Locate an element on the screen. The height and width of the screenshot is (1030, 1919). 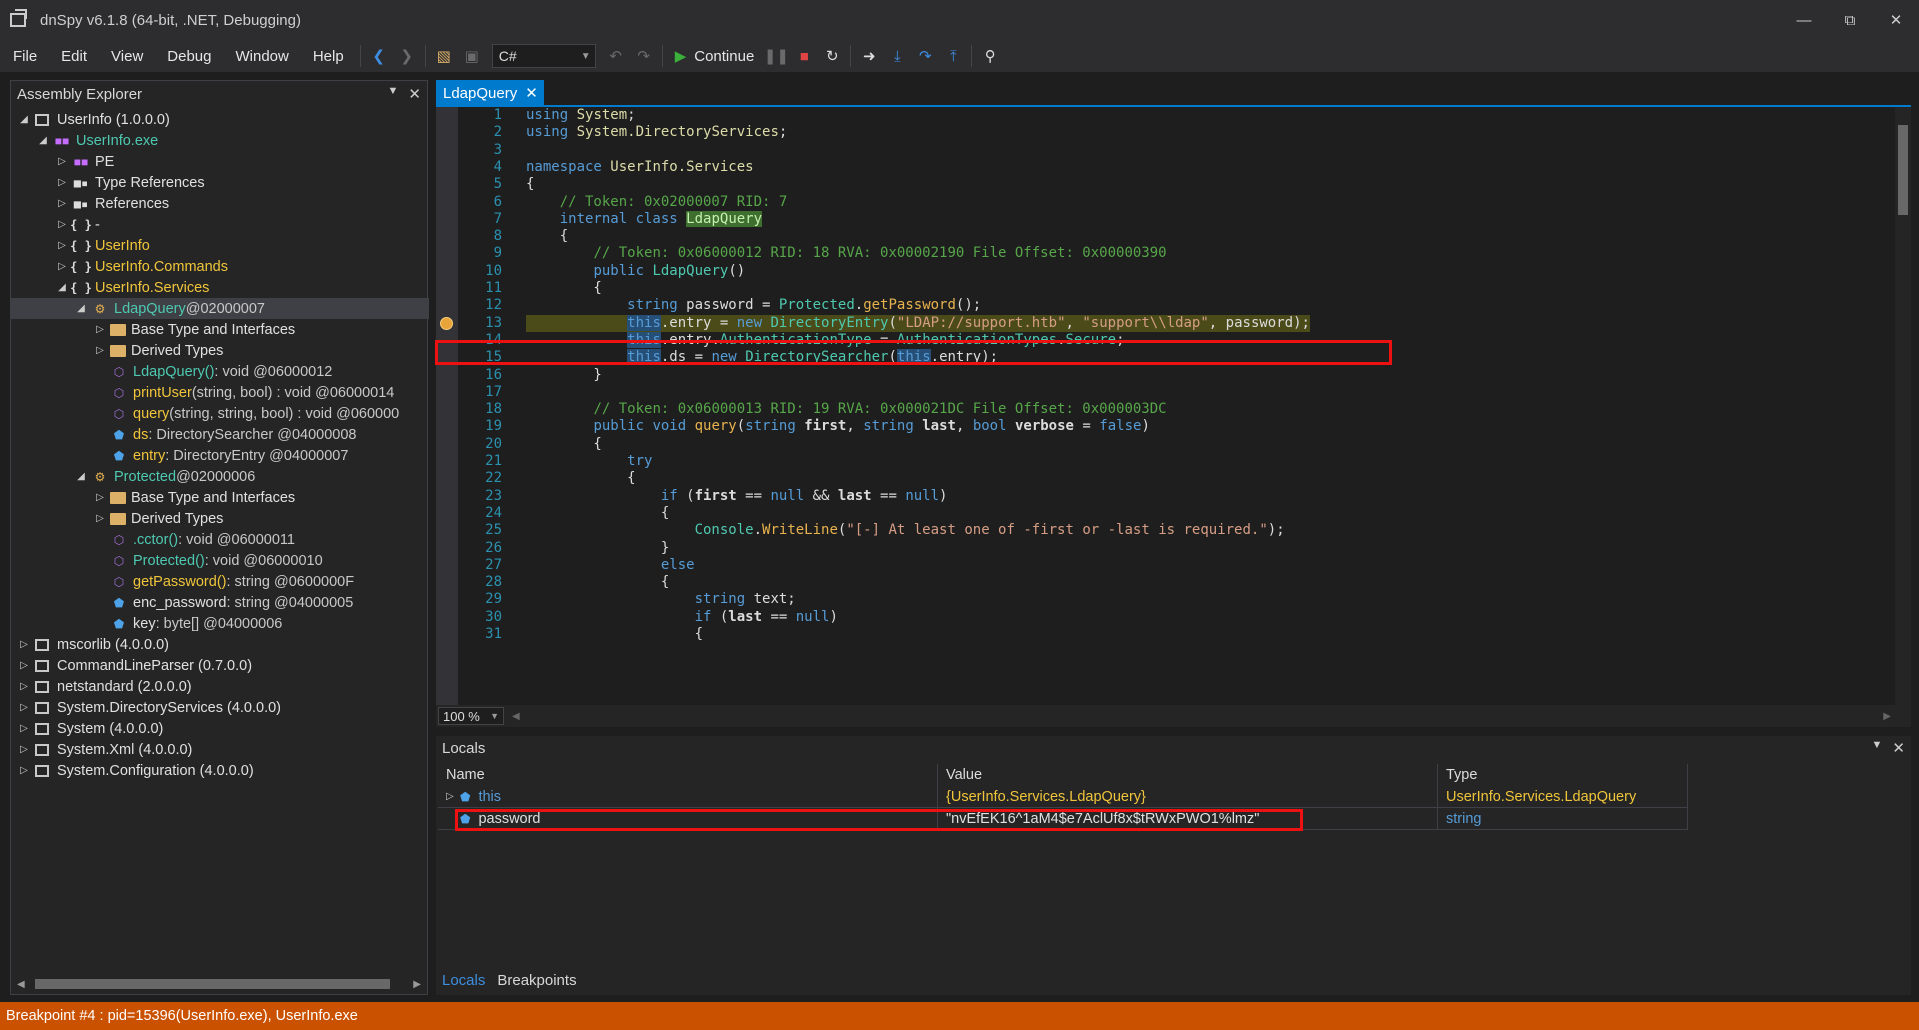
tree-item: ▷ ■■ PE is located at coordinates (220, 161).